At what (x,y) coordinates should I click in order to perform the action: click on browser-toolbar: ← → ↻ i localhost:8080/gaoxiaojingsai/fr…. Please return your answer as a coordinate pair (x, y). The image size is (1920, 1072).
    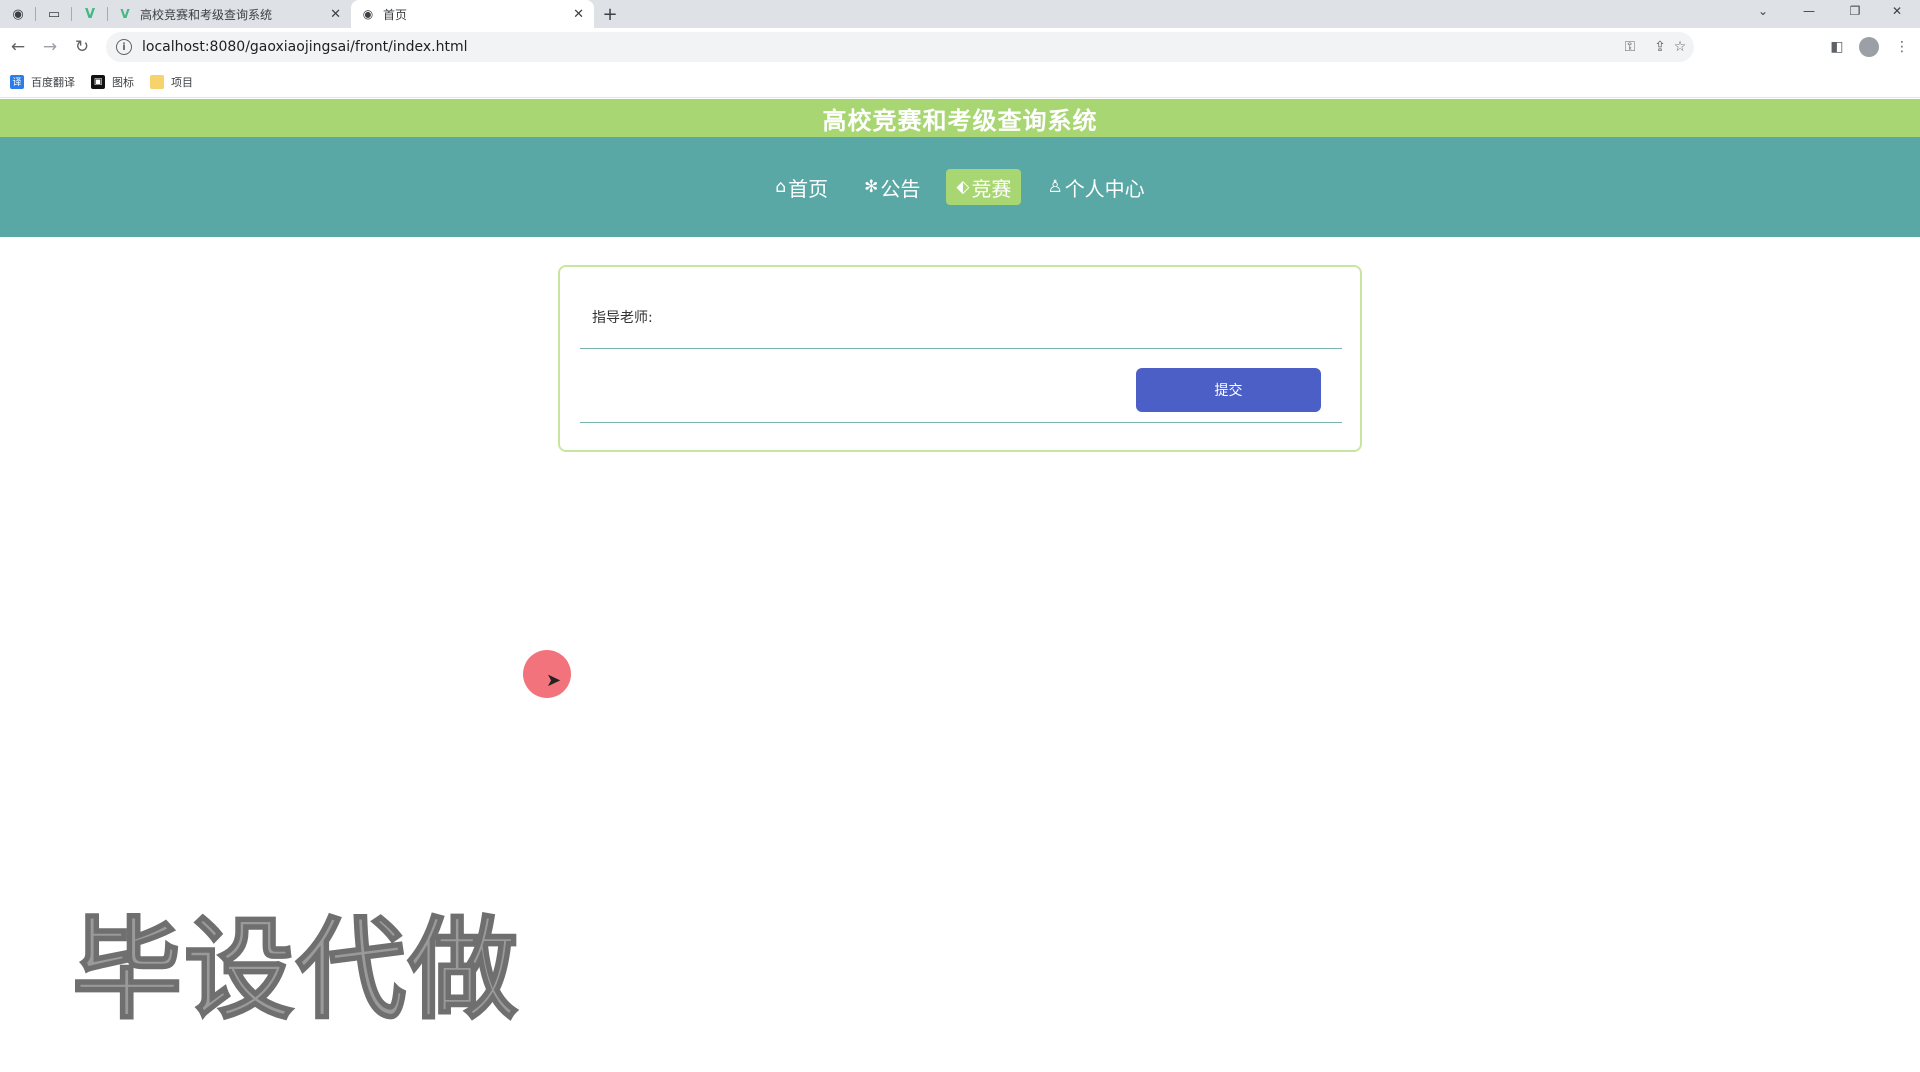
    Looking at the image, I should click on (960, 47).